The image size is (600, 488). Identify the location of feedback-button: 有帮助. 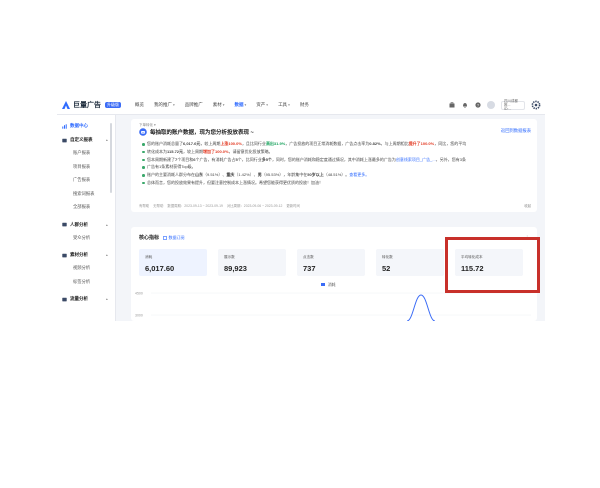
(144, 205).